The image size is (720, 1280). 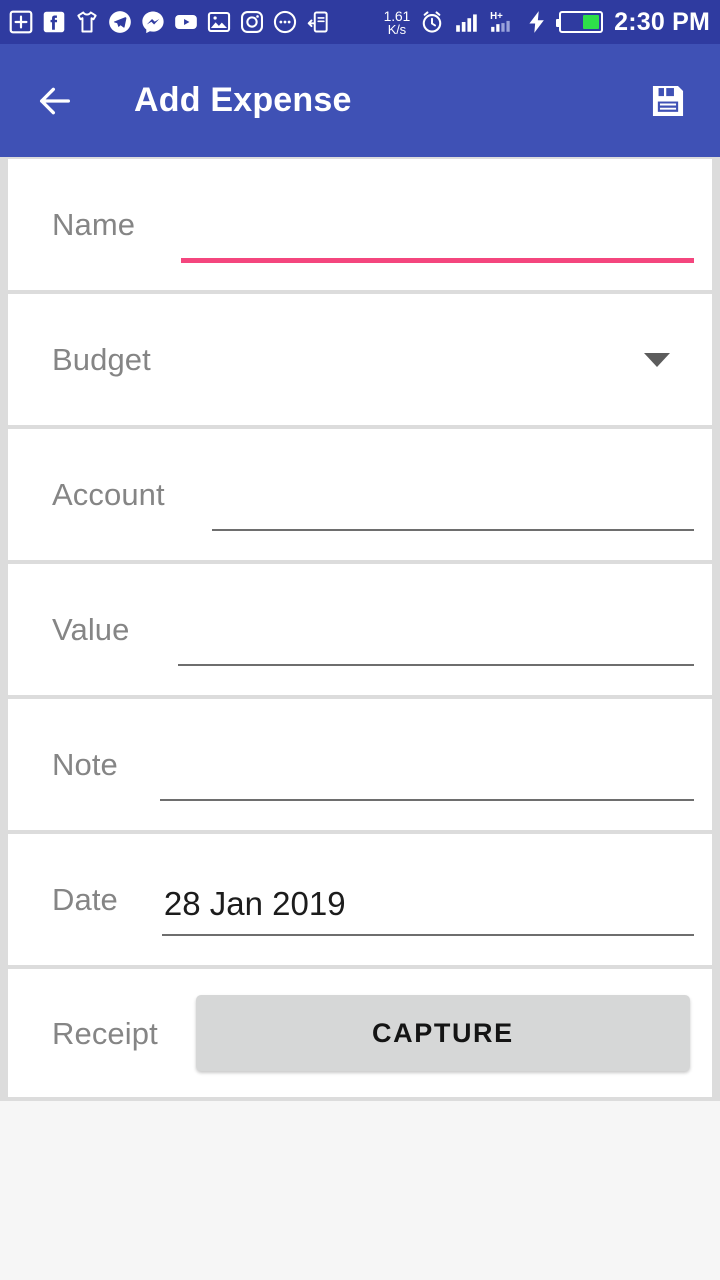 What do you see at coordinates (120, 22) in the screenshot?
I see `telegram-icon` at bounding box center [120, 22].